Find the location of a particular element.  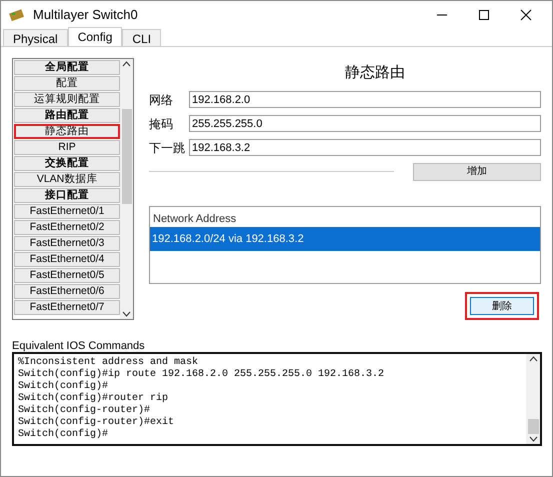

menu-item: FastEthernet0/6 is located at coordinates (67, 291).